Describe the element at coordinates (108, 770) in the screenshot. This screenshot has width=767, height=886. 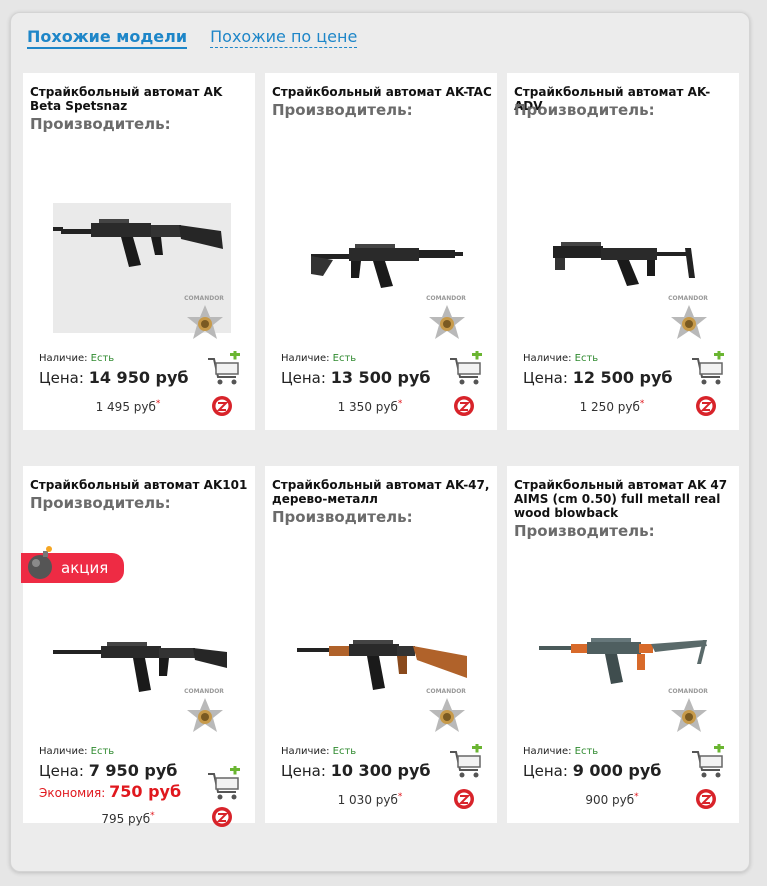
I see `price: Цена: 7 950 руб` at that location.